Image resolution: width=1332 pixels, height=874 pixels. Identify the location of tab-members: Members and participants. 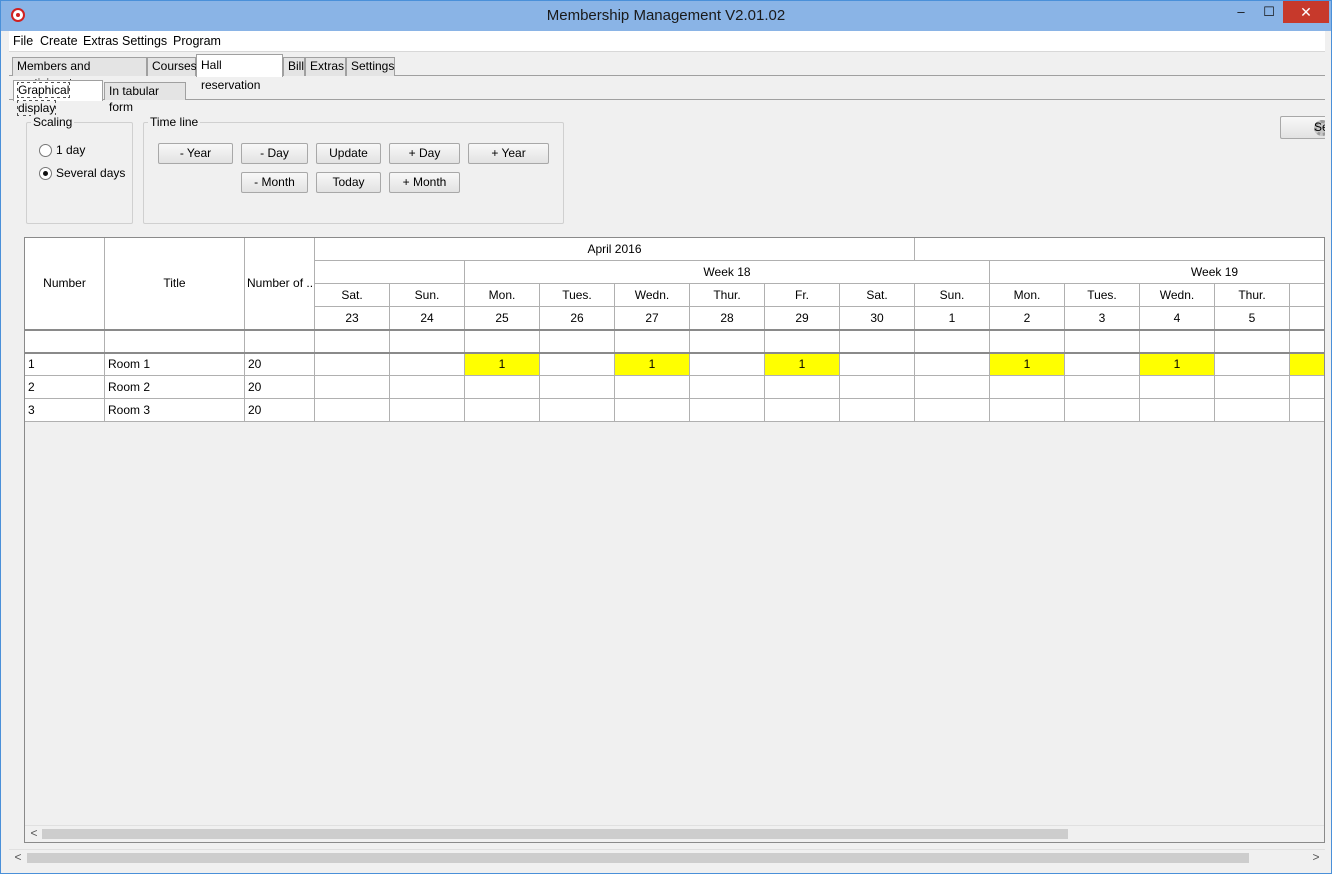
(79, 73).